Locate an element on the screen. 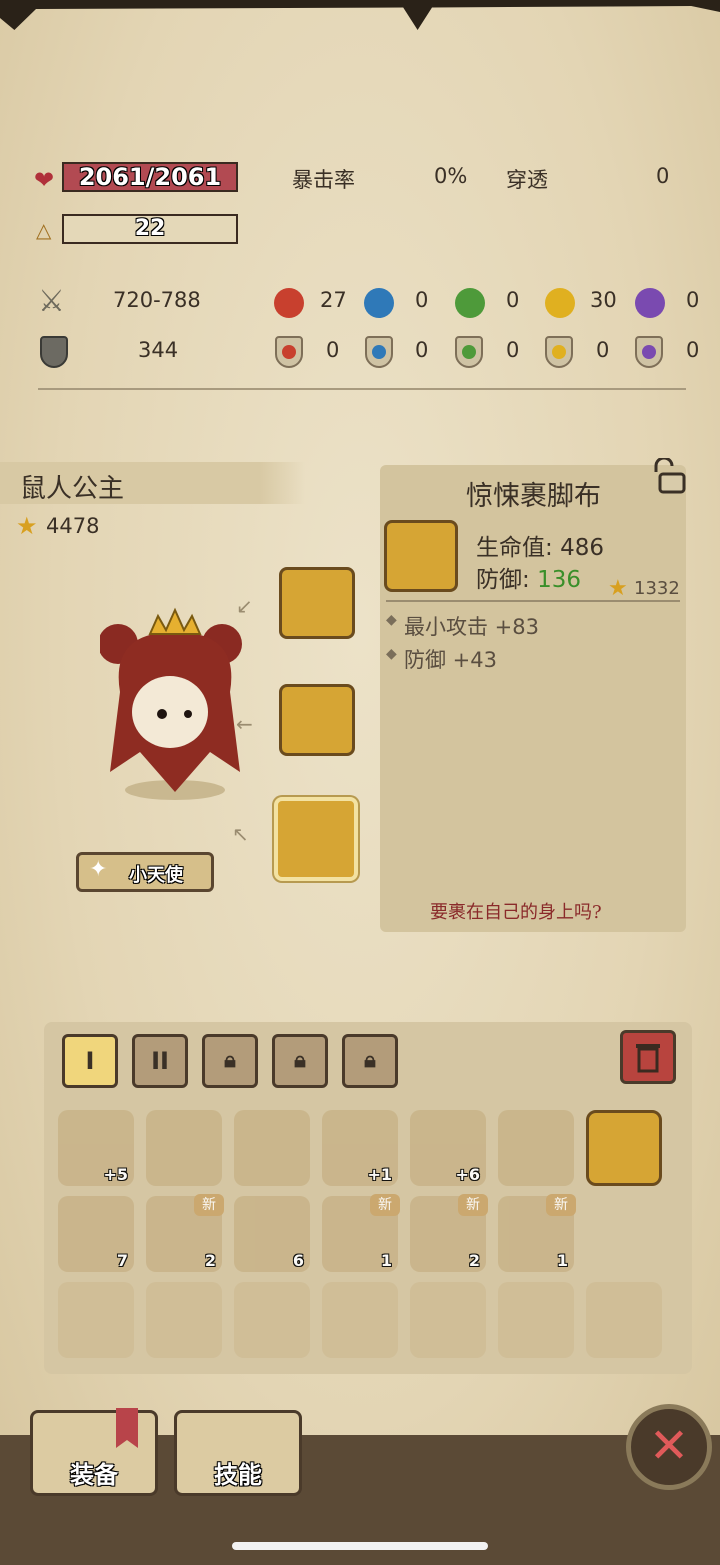  inventory-tab-locked-1: 🔒︎ is located at coordinates (230, 1061).